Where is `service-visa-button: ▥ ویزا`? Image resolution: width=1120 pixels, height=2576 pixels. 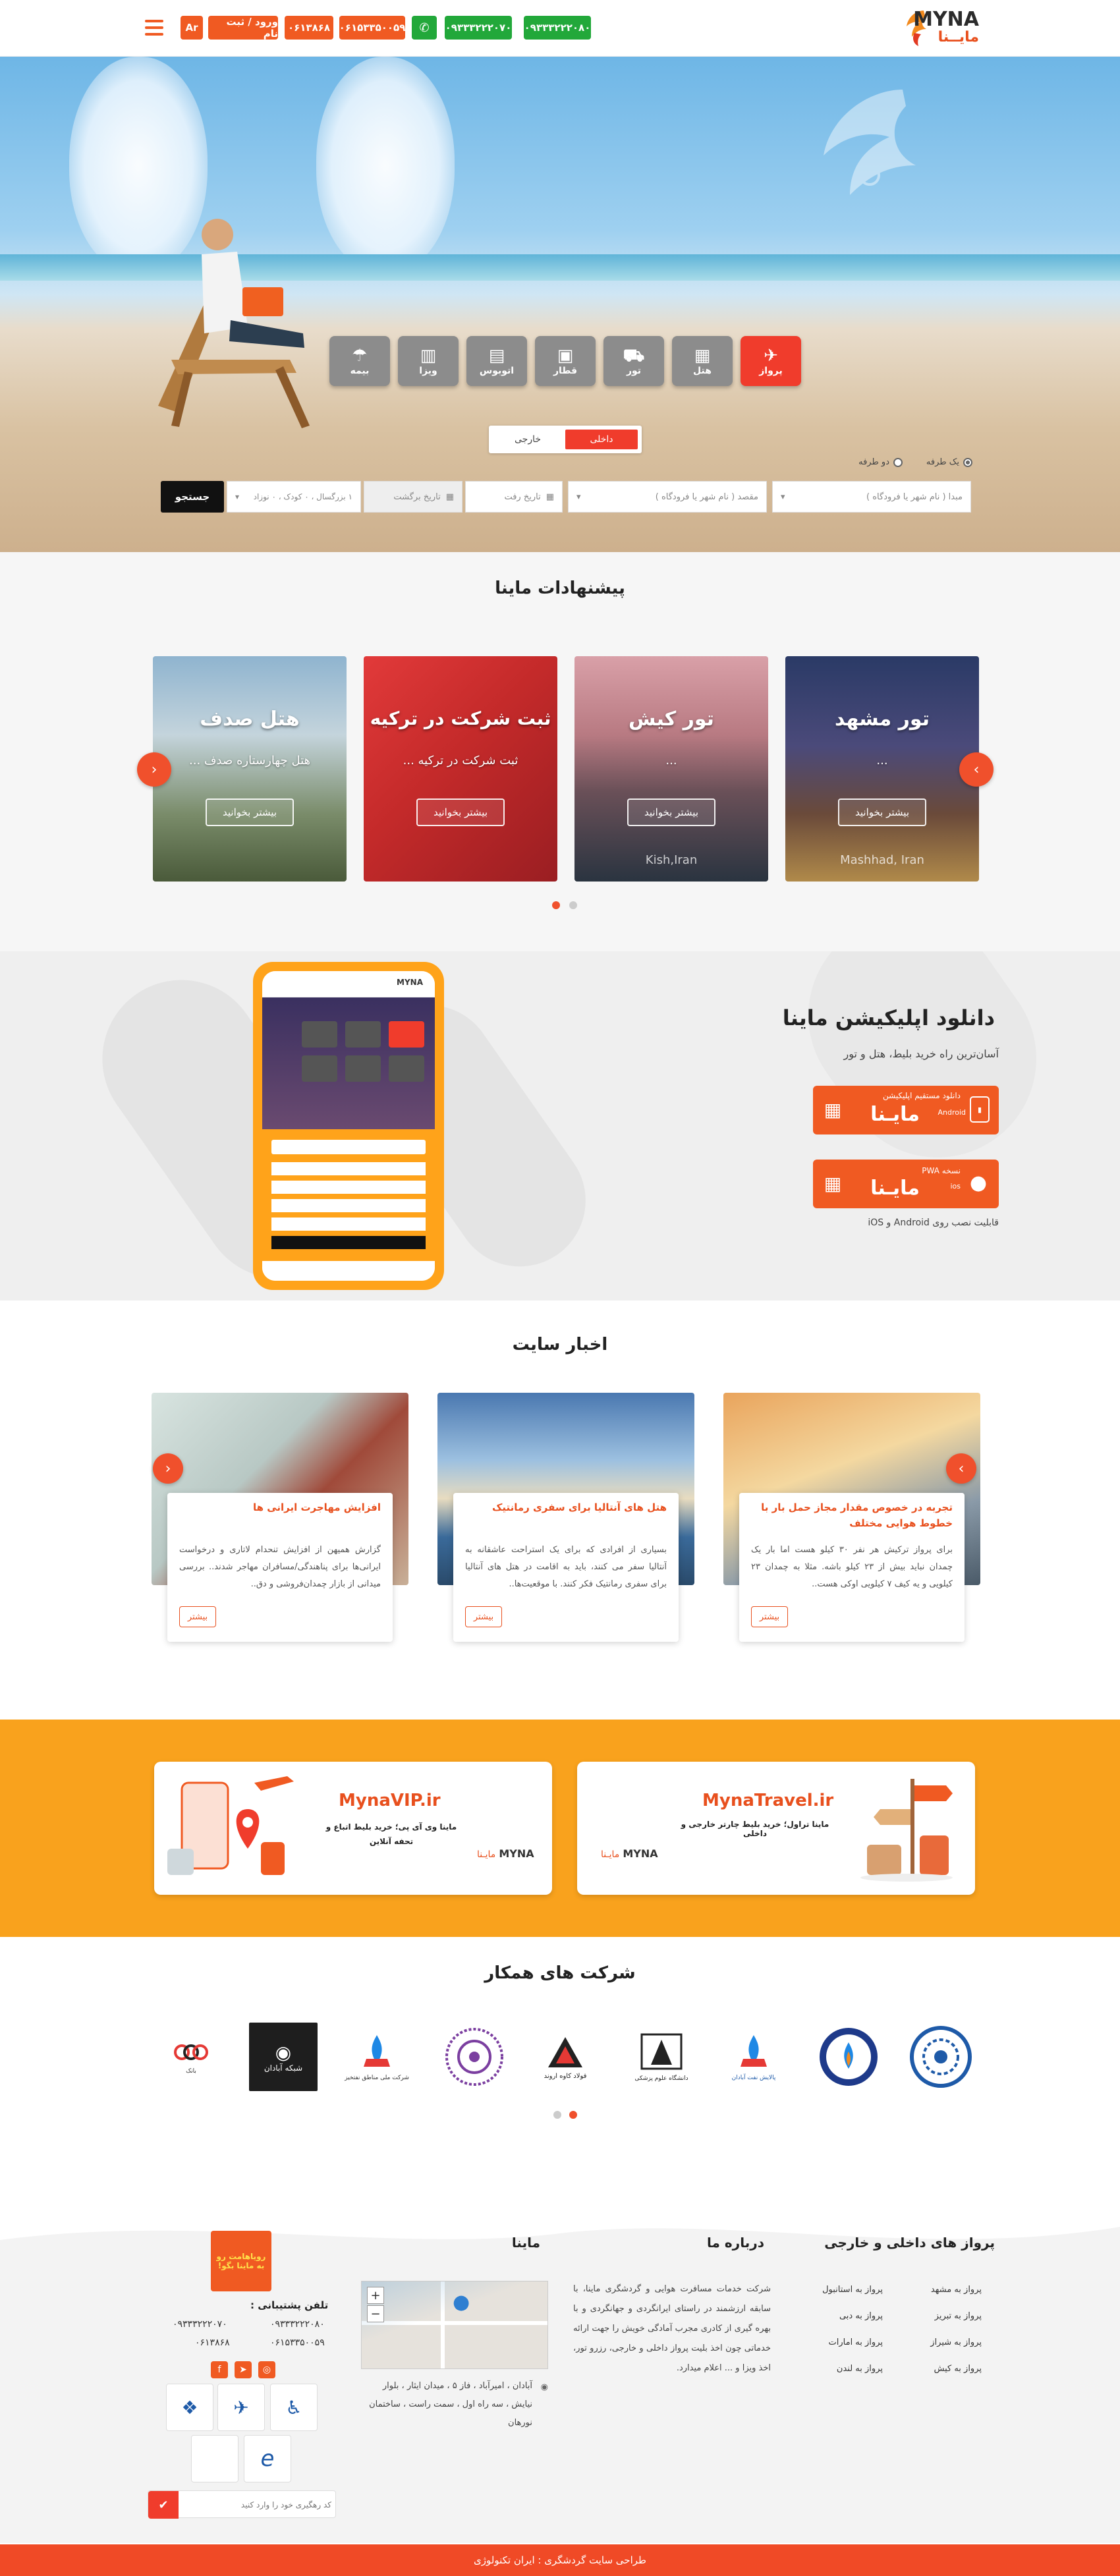
service-visa-button: ▥ ویزا is located at coordinates (428, 361).